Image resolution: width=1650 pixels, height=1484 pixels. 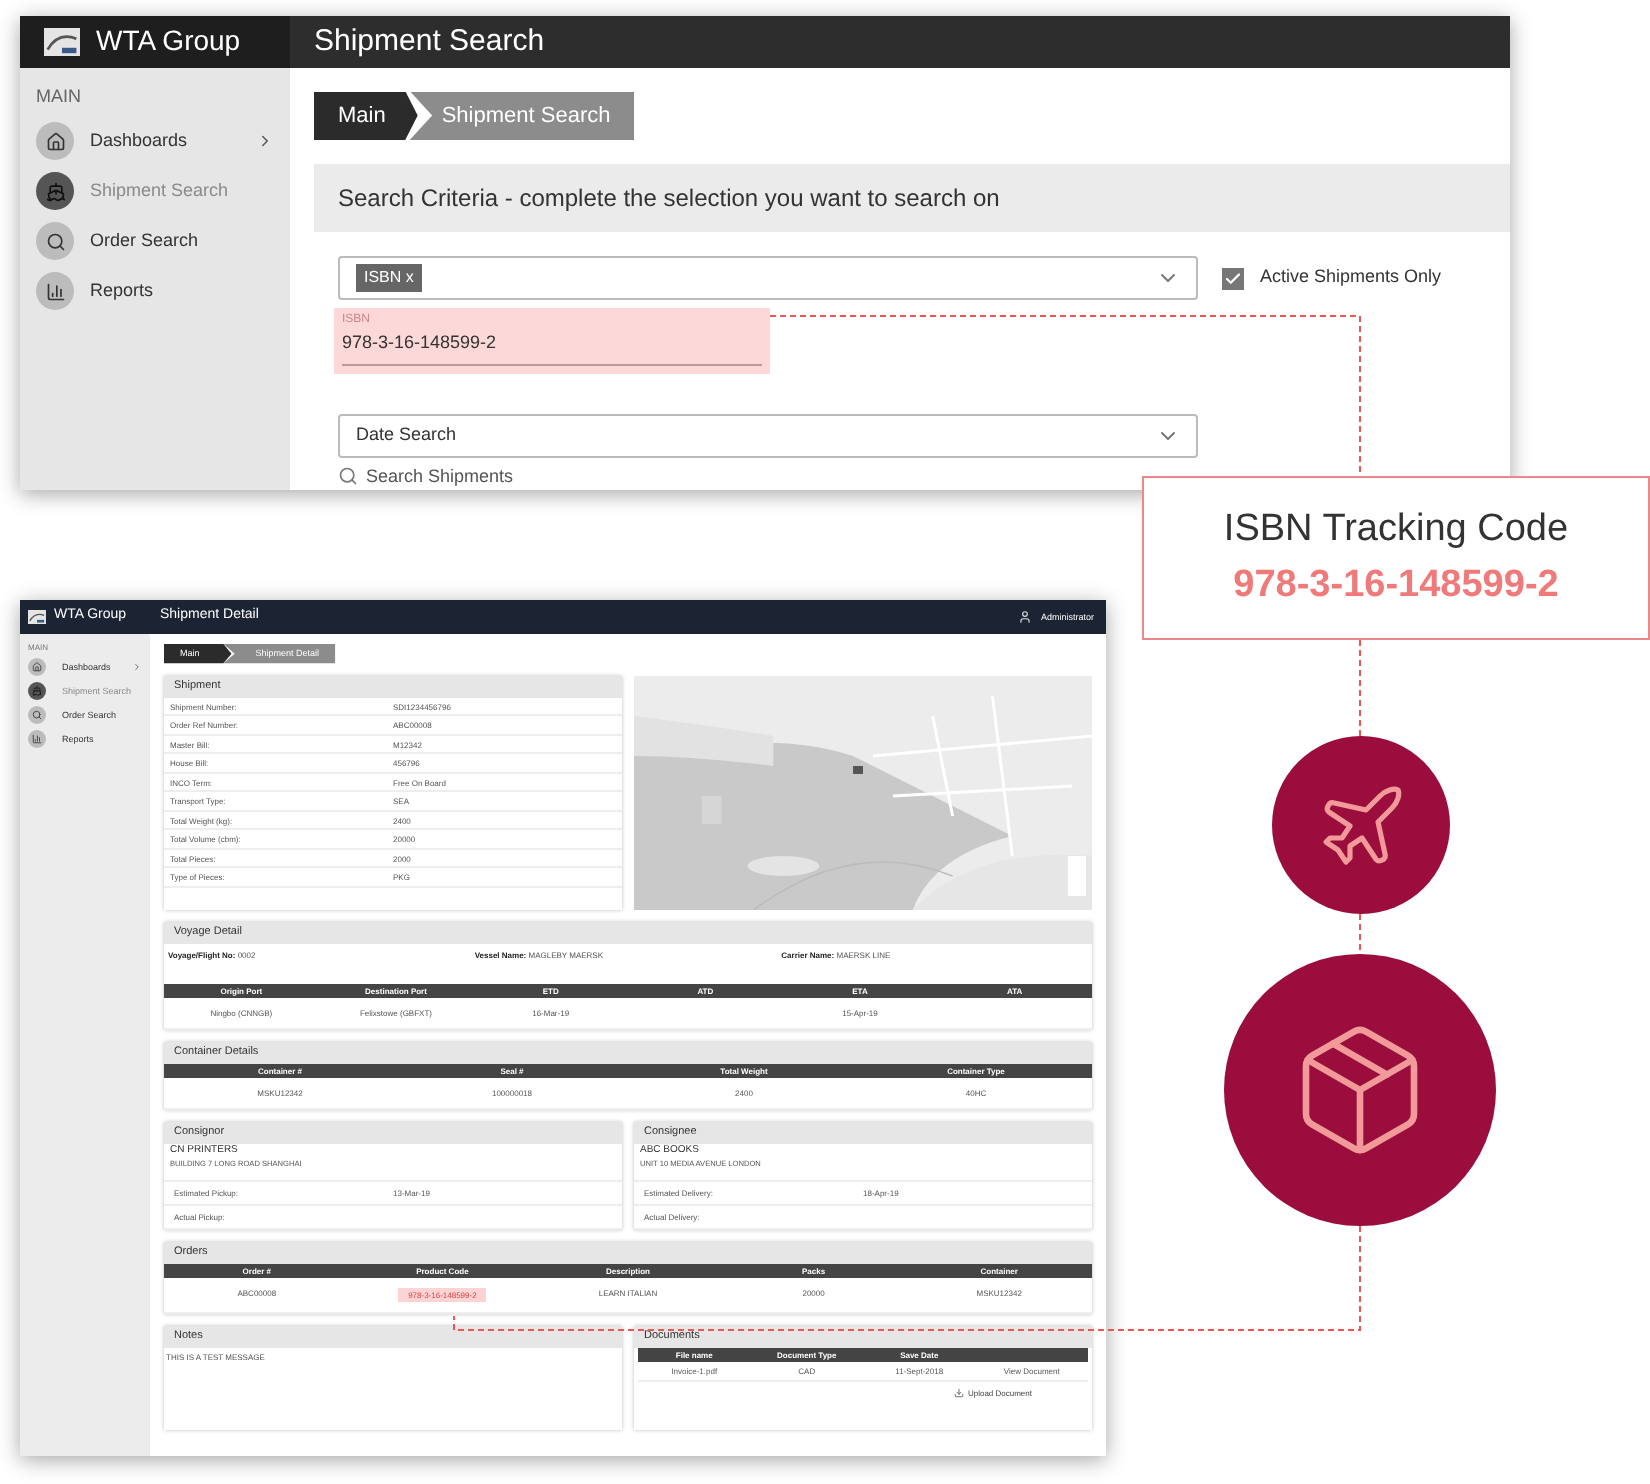 I want to click on criteria-title: Search Criteria - complete the selection you want to search on, so click(x=669, y=198).